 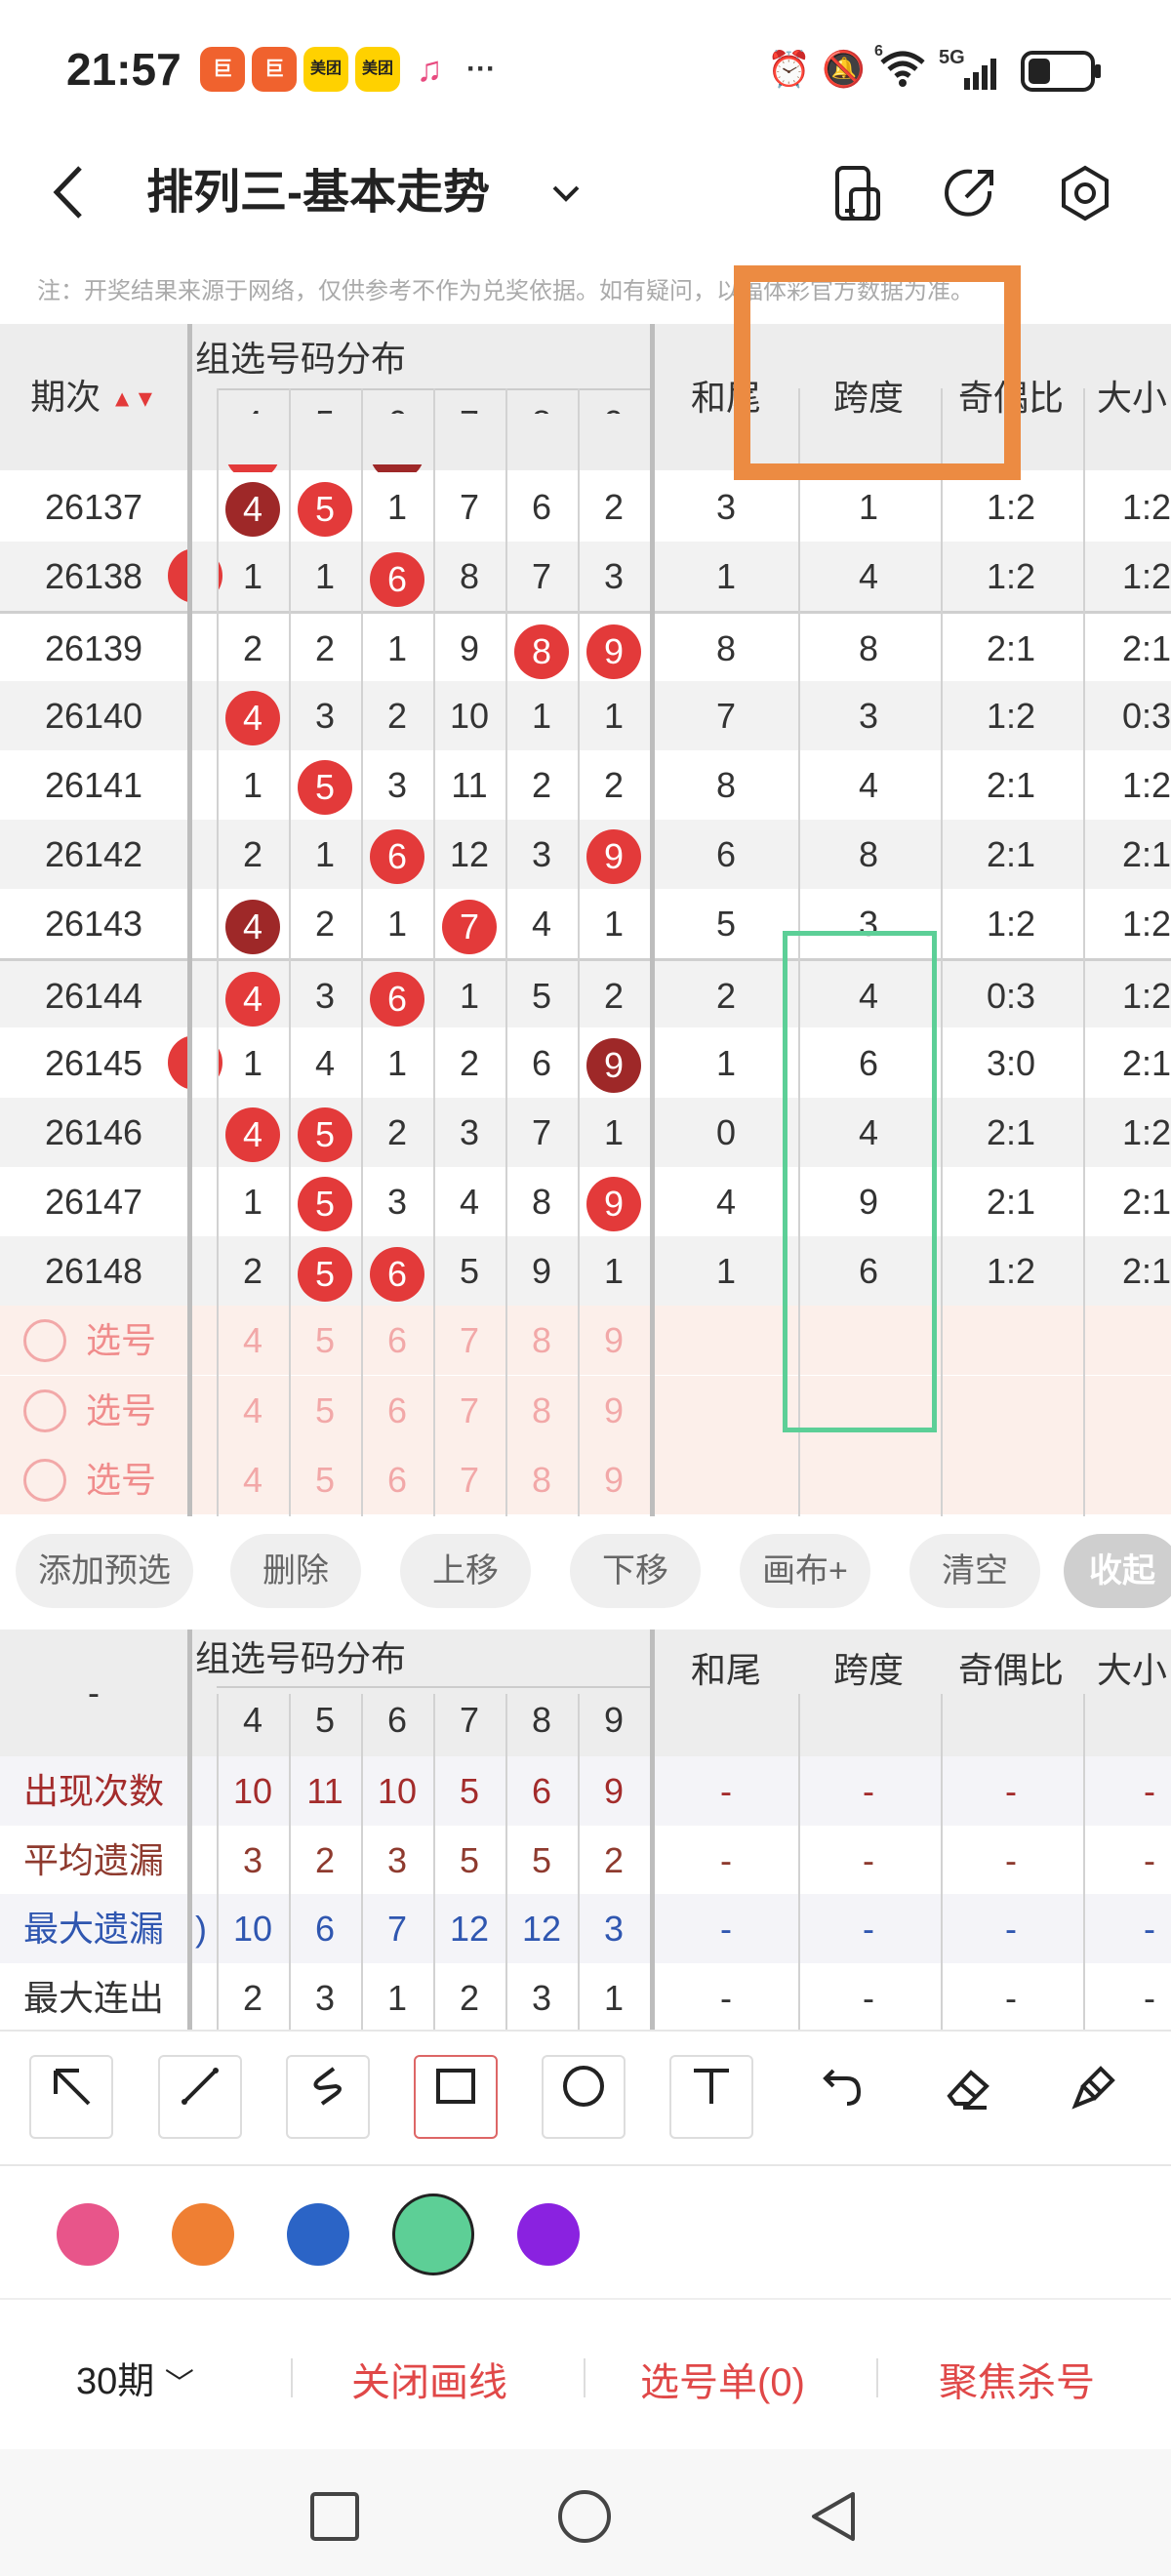 I want to click on settings-icon, so click(x=1085, y=193).